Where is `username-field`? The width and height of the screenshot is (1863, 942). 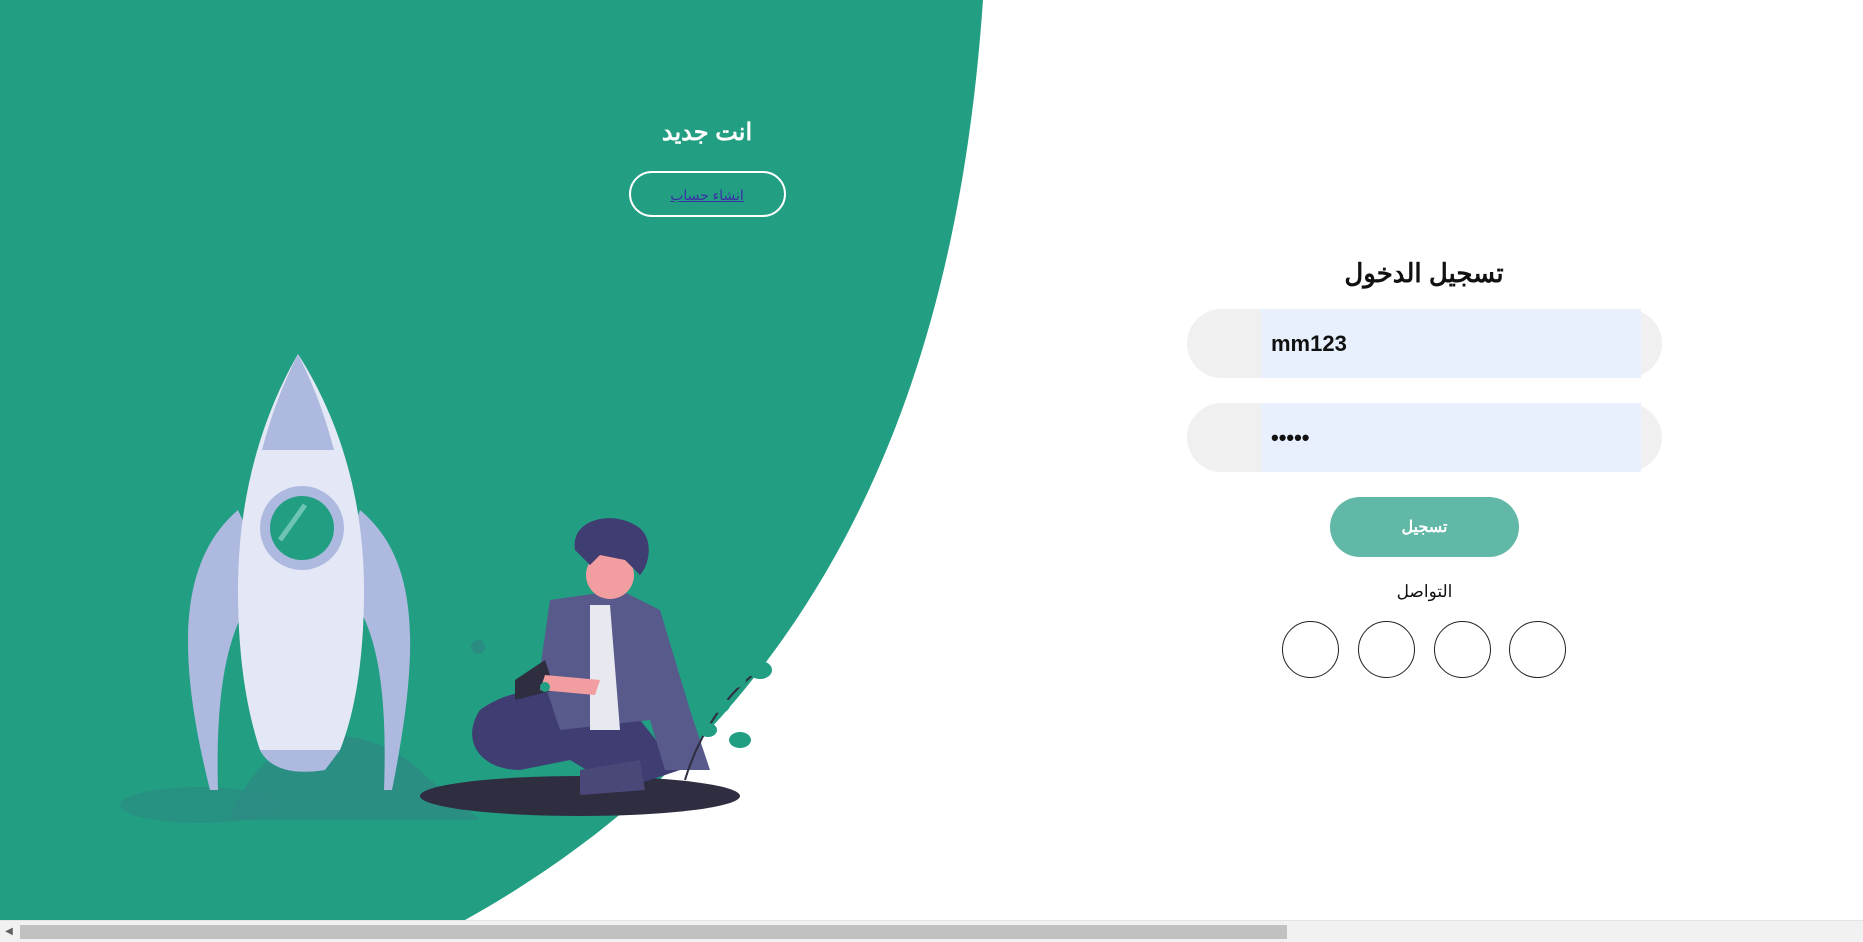
username-field is located at coordinates (1424, 343).